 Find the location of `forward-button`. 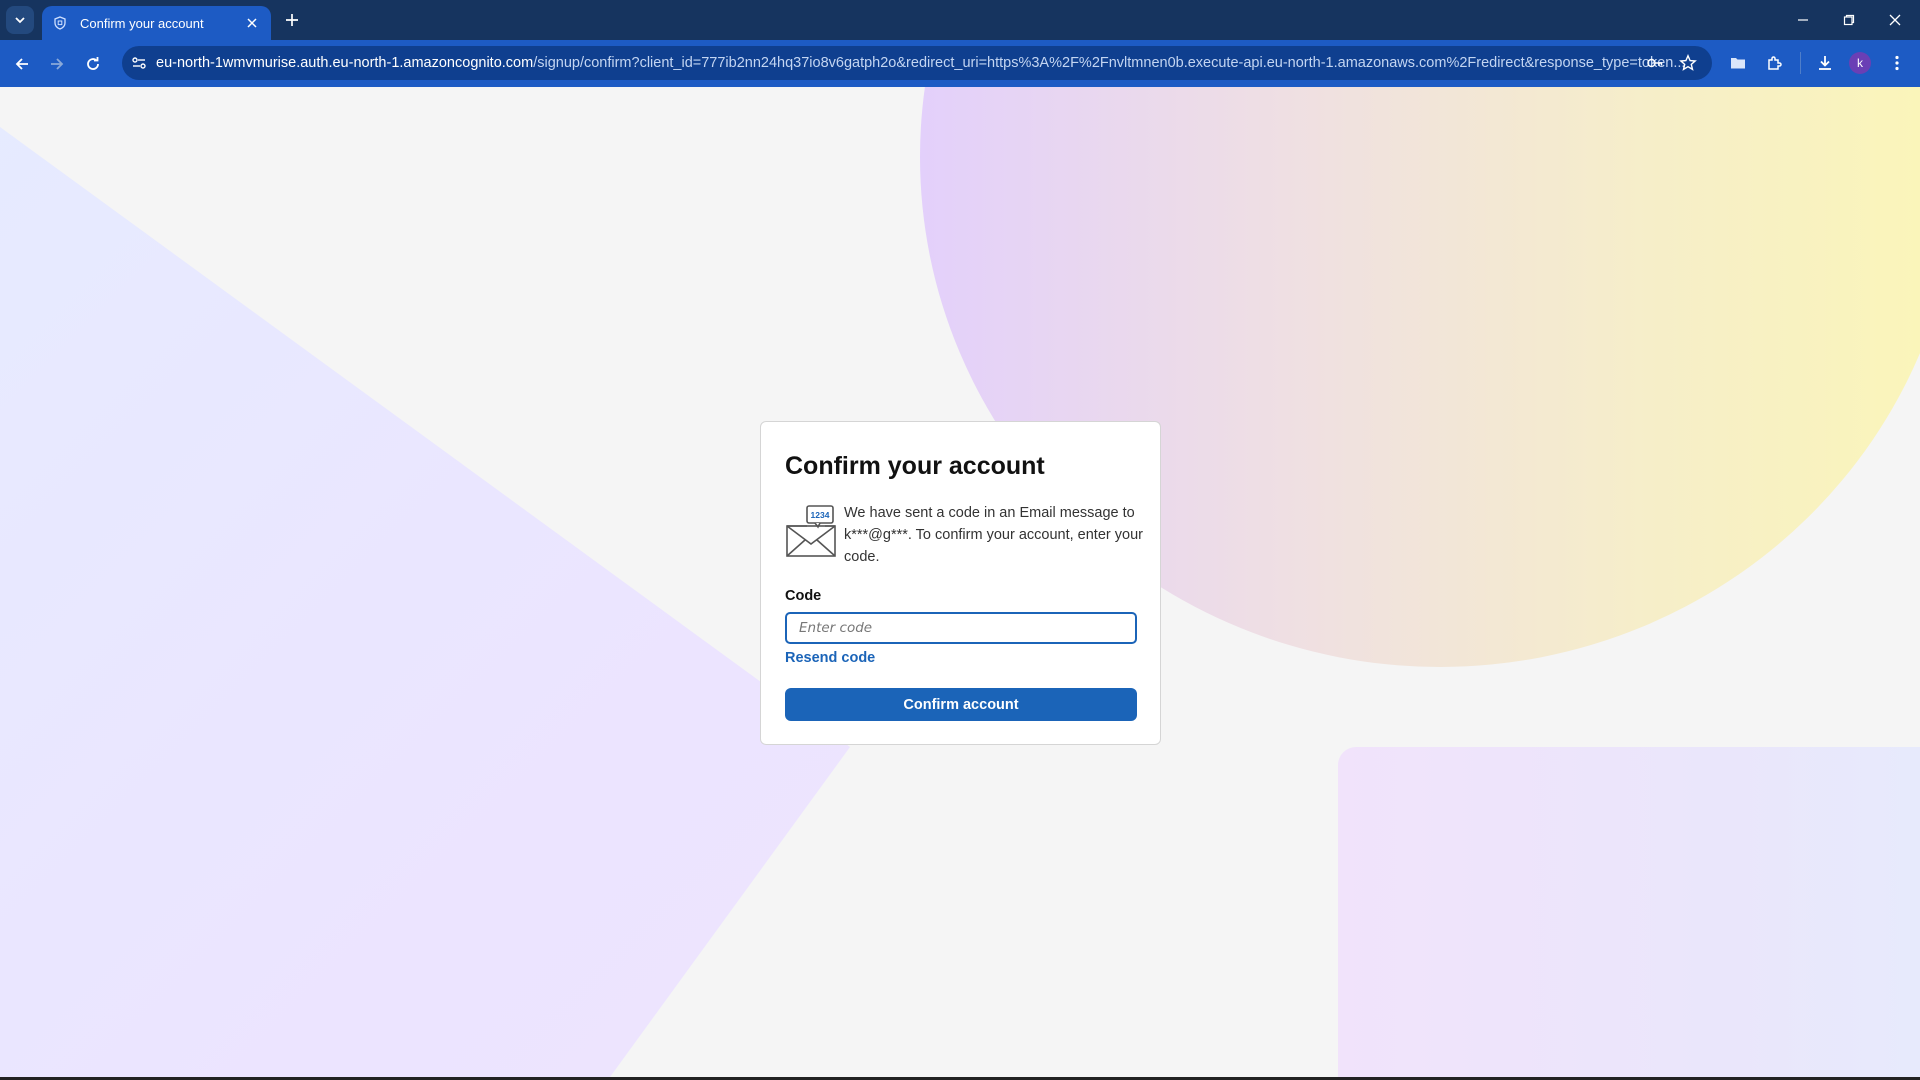

forward-button is located at coordinates (57, 64).